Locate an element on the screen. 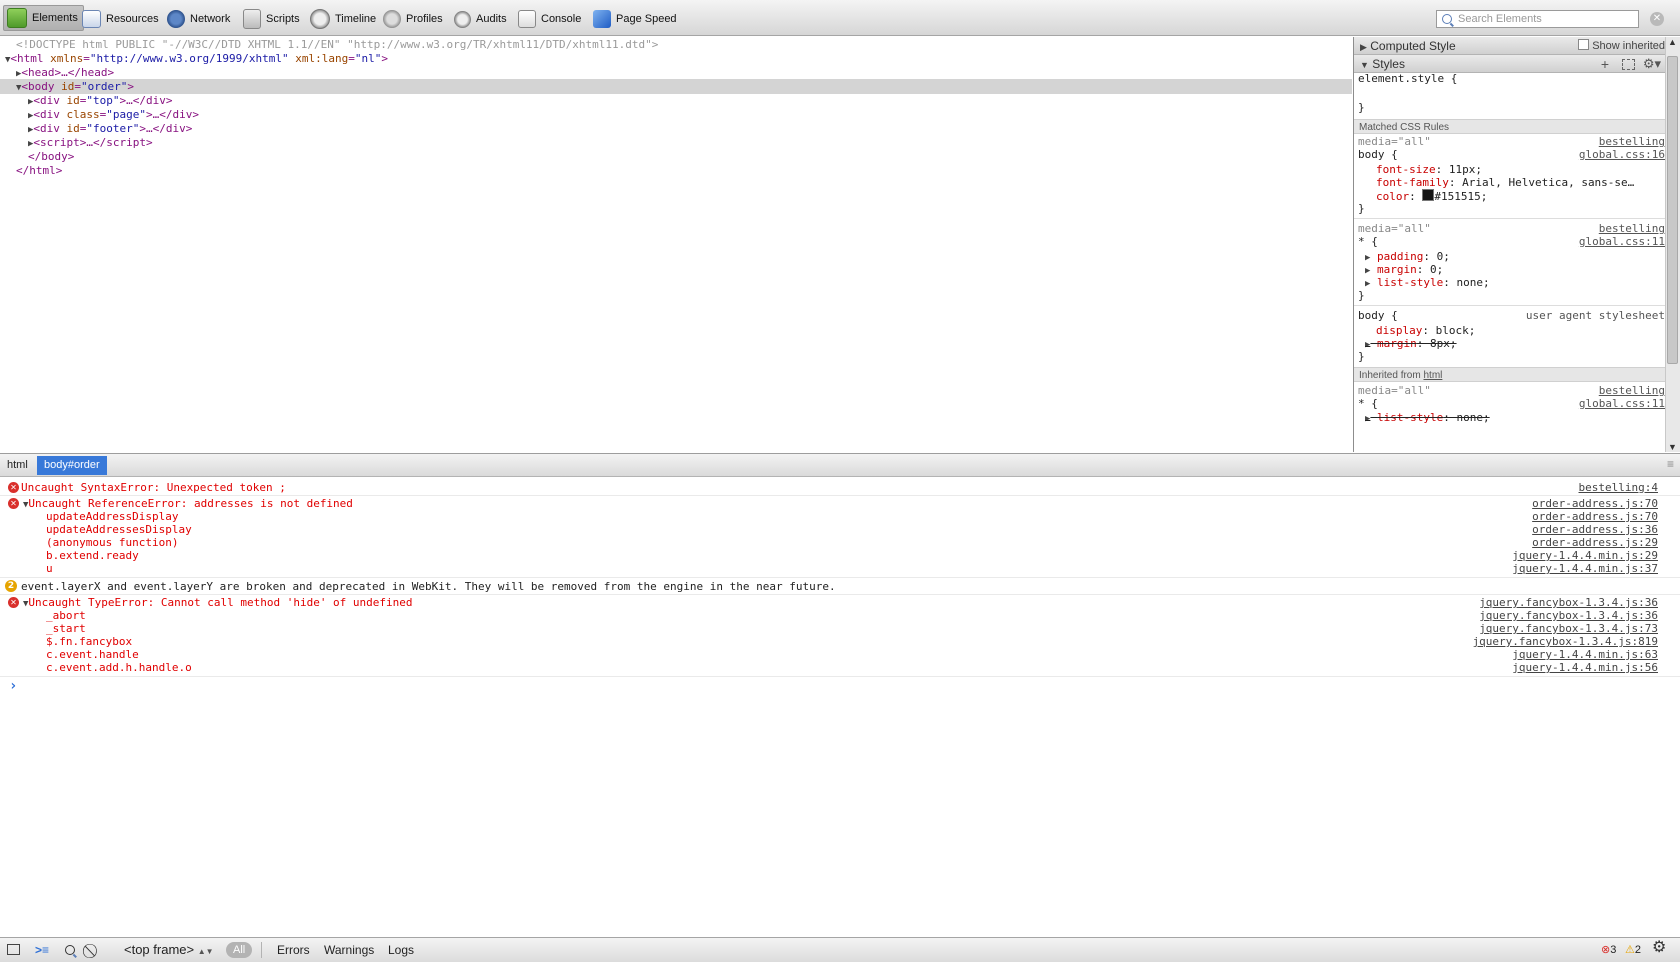  source-link: bestelling:4 is located at coordinates (1618, 487).